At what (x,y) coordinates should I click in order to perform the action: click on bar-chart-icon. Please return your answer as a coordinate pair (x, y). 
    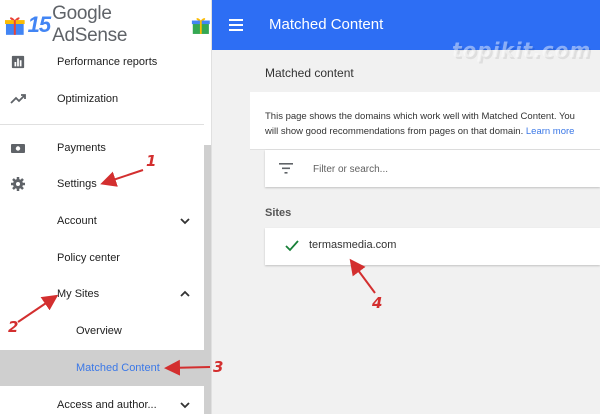
    Looking at the image, I should click on (18, 62).